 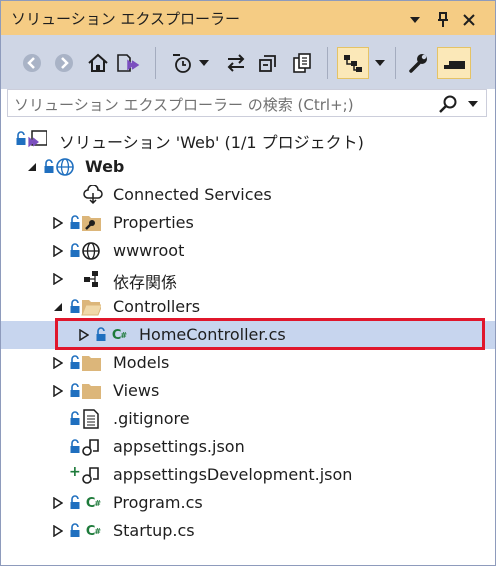 I want to click on pin-icon, so click(x=443, y=20).